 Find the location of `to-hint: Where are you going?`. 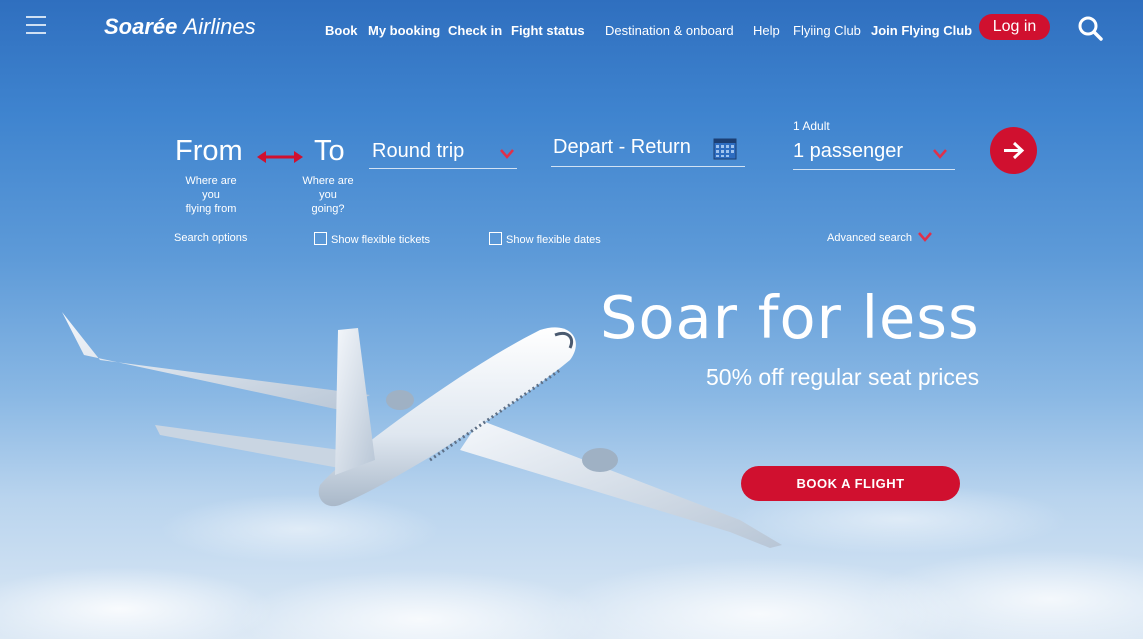

to-hint: Where are you going? is located at coordinates (328, 195).